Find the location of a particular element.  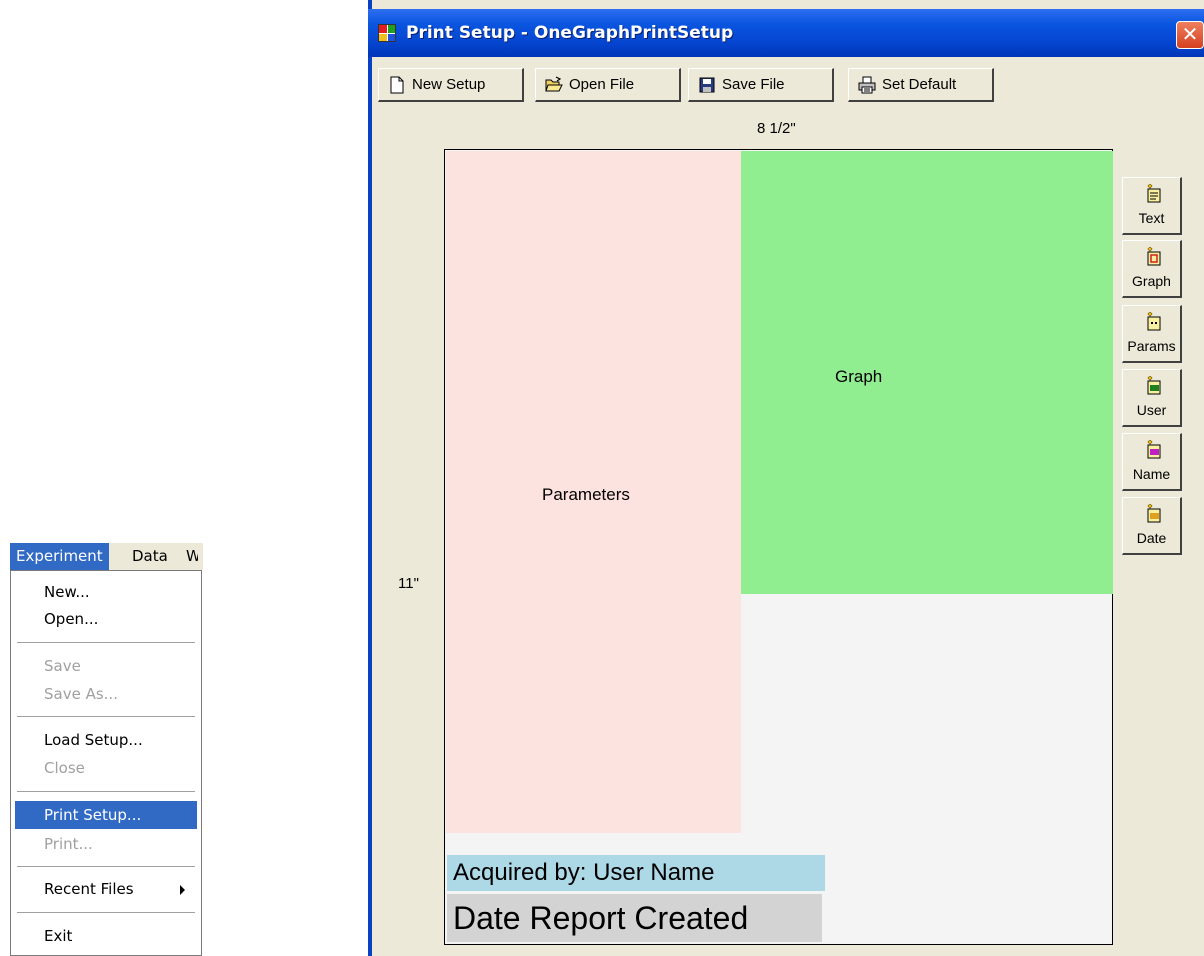

add-name-label: Name is located at coordinates (1151, 474).